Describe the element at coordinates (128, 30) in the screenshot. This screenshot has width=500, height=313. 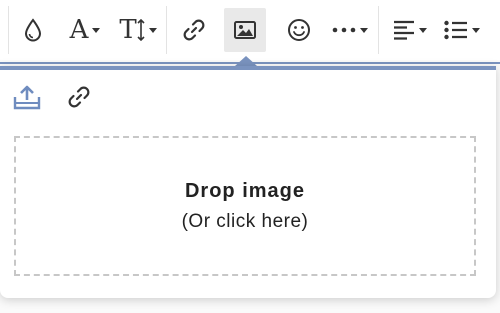
I see `font-size-icon: T` at that location.